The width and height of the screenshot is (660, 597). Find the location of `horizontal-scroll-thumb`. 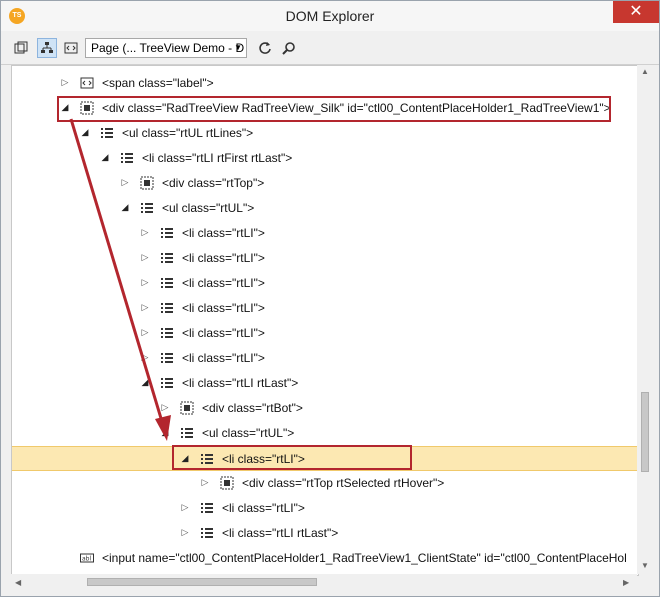

horizontal-scroll-thumb is located at coordinates (202, 582).